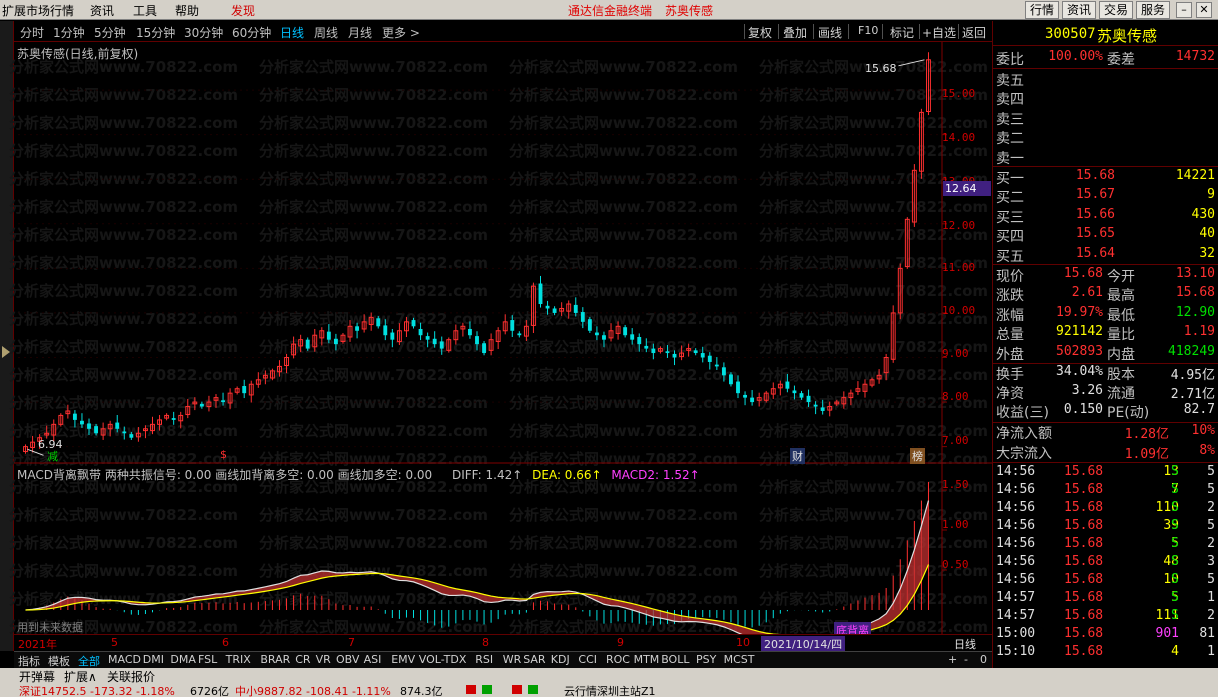 This screenshot has width=1218, height=697. I want to click on shenzhen-index: 深证14752.5 -173.32 -1.18%, so click(97, 690).